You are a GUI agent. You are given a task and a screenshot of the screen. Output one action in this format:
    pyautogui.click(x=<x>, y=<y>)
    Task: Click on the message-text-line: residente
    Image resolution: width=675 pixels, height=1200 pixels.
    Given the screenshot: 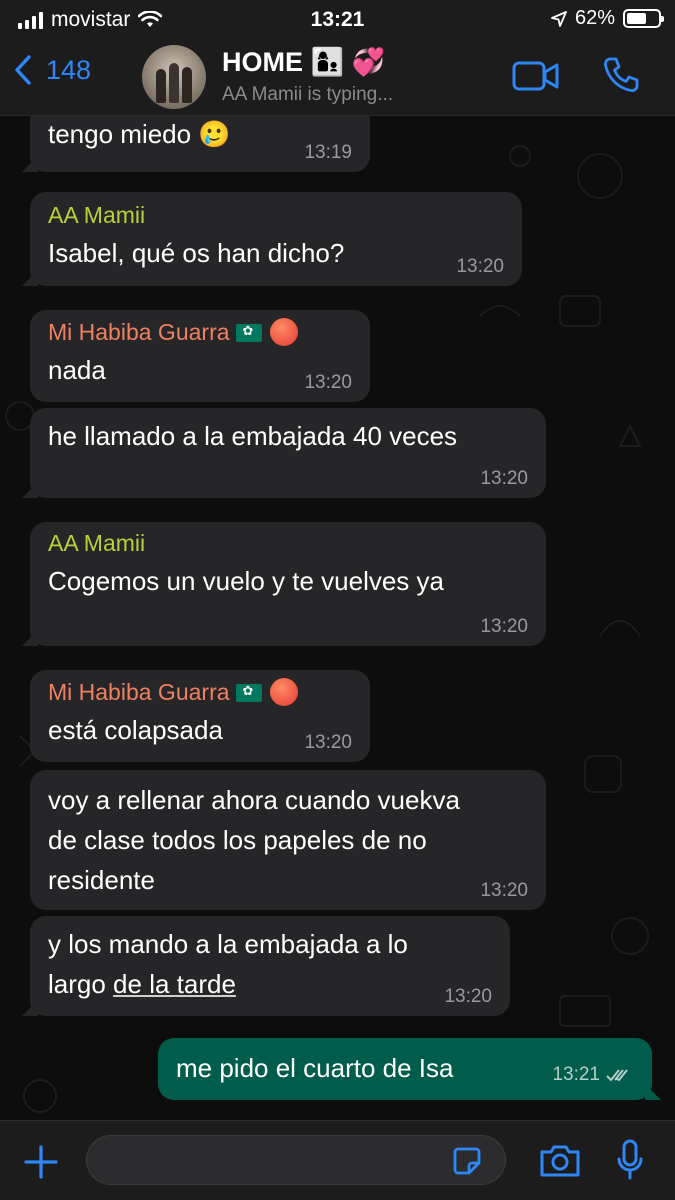 What is the action you would take?
    pyautogui.click(x=101, y=880)
    